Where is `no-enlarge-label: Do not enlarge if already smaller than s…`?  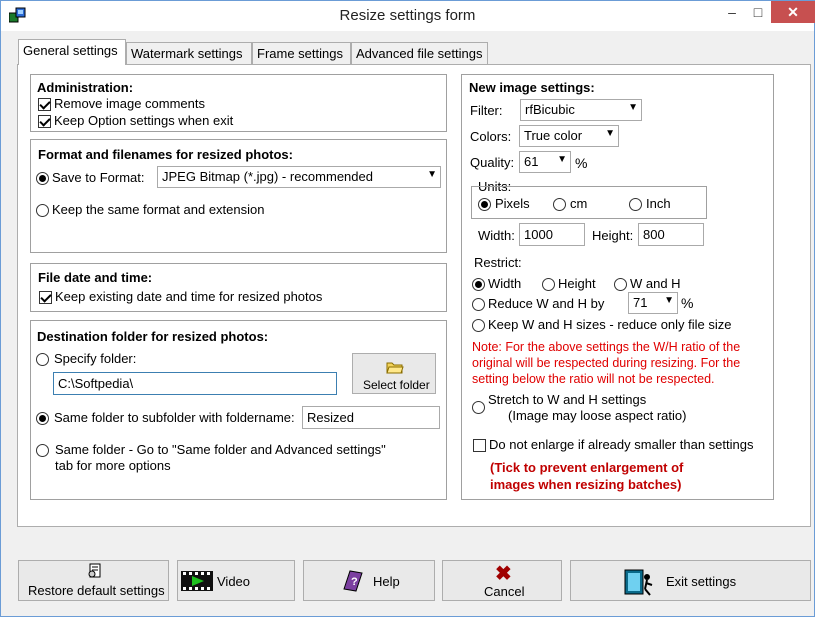 no-enlarge-label: Do not enlarge if already smaller than s… is located at coordinates (621, 444).